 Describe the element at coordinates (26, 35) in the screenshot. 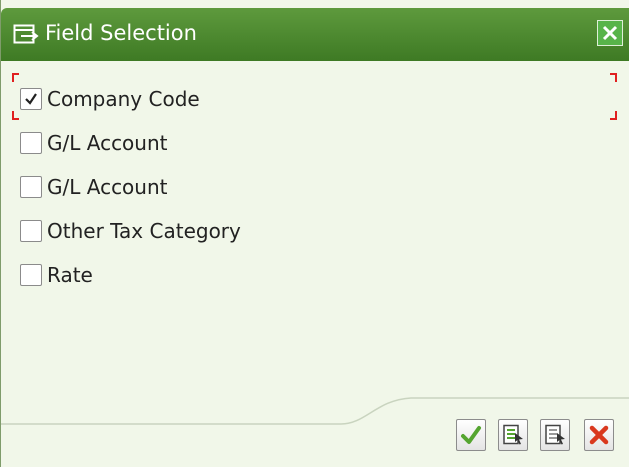

I see `dialog-window-icon` at that location.